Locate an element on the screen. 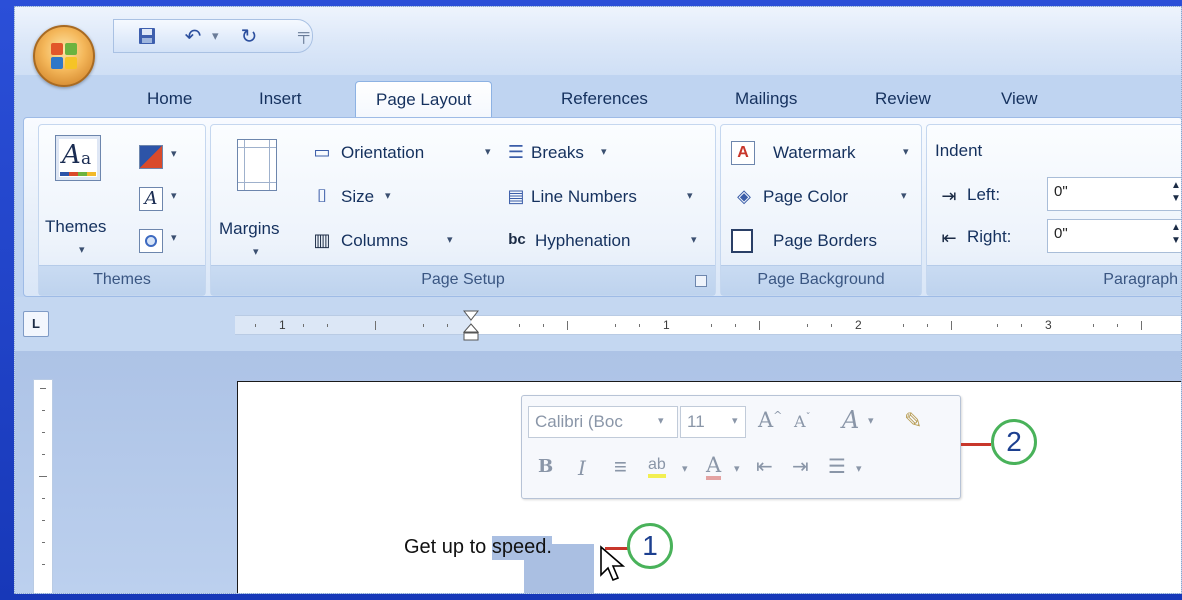  ruler-row: L 1 1 2 3 is located at coordinates (598, 324).